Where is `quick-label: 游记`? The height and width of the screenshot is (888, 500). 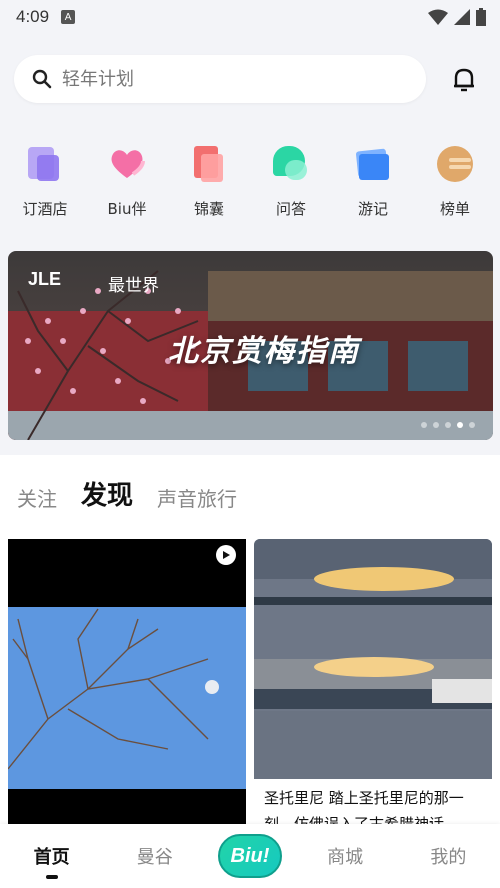
quick-label: 游记 is located at coordinates (372, 209).